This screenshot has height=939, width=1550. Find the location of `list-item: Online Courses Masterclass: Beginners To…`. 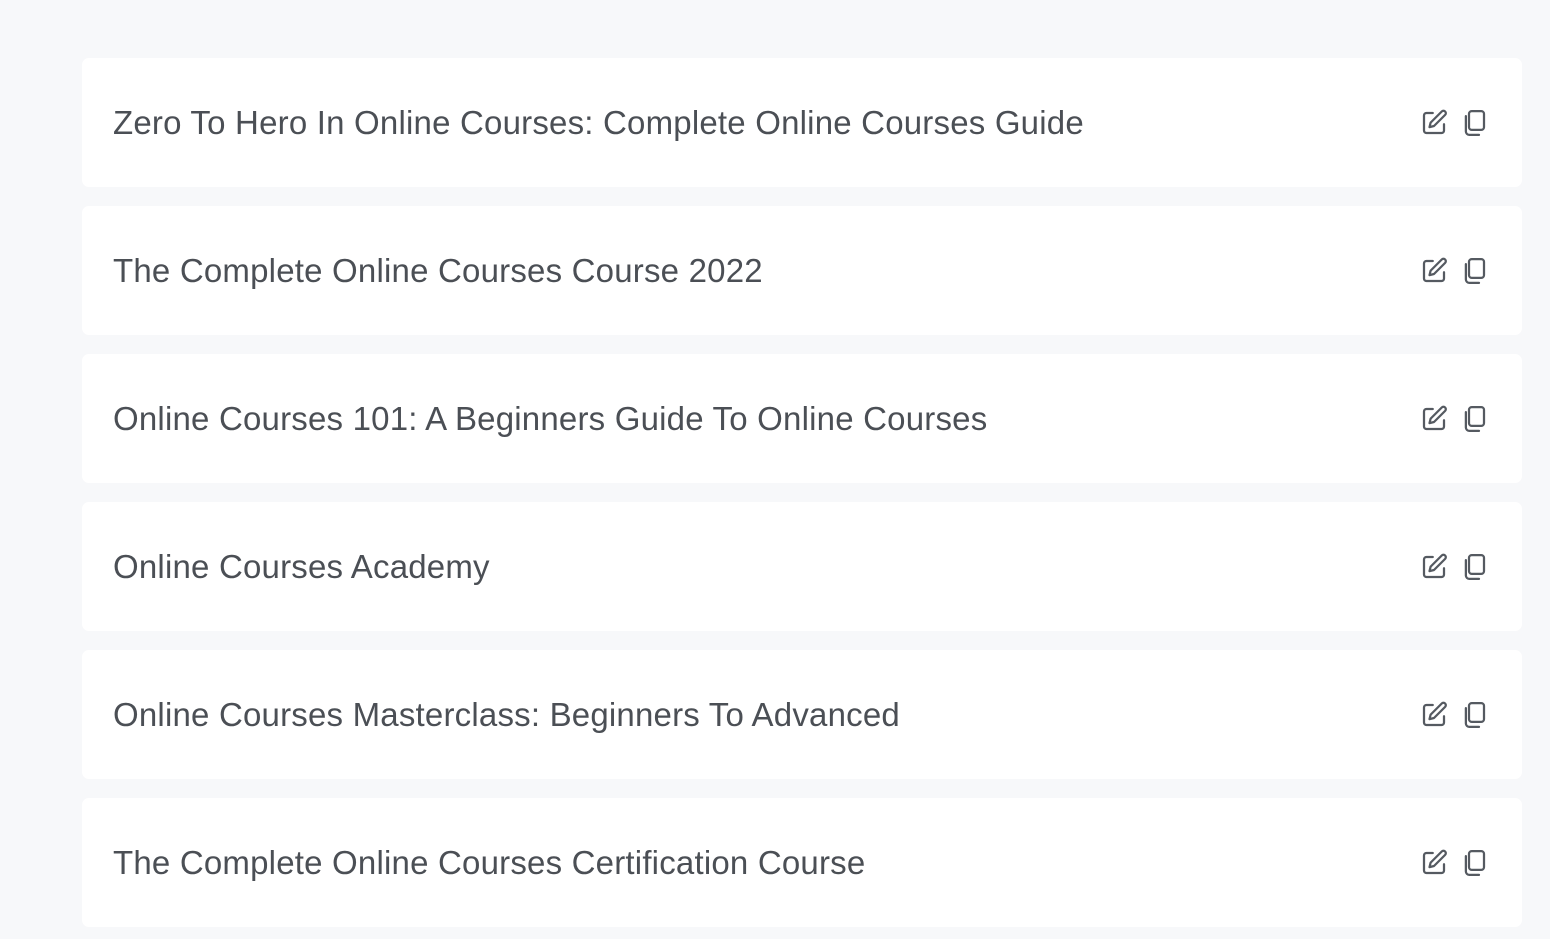

list-item: Online Courses Masterclass: Beginners To… is located at coordinates (802, 714).